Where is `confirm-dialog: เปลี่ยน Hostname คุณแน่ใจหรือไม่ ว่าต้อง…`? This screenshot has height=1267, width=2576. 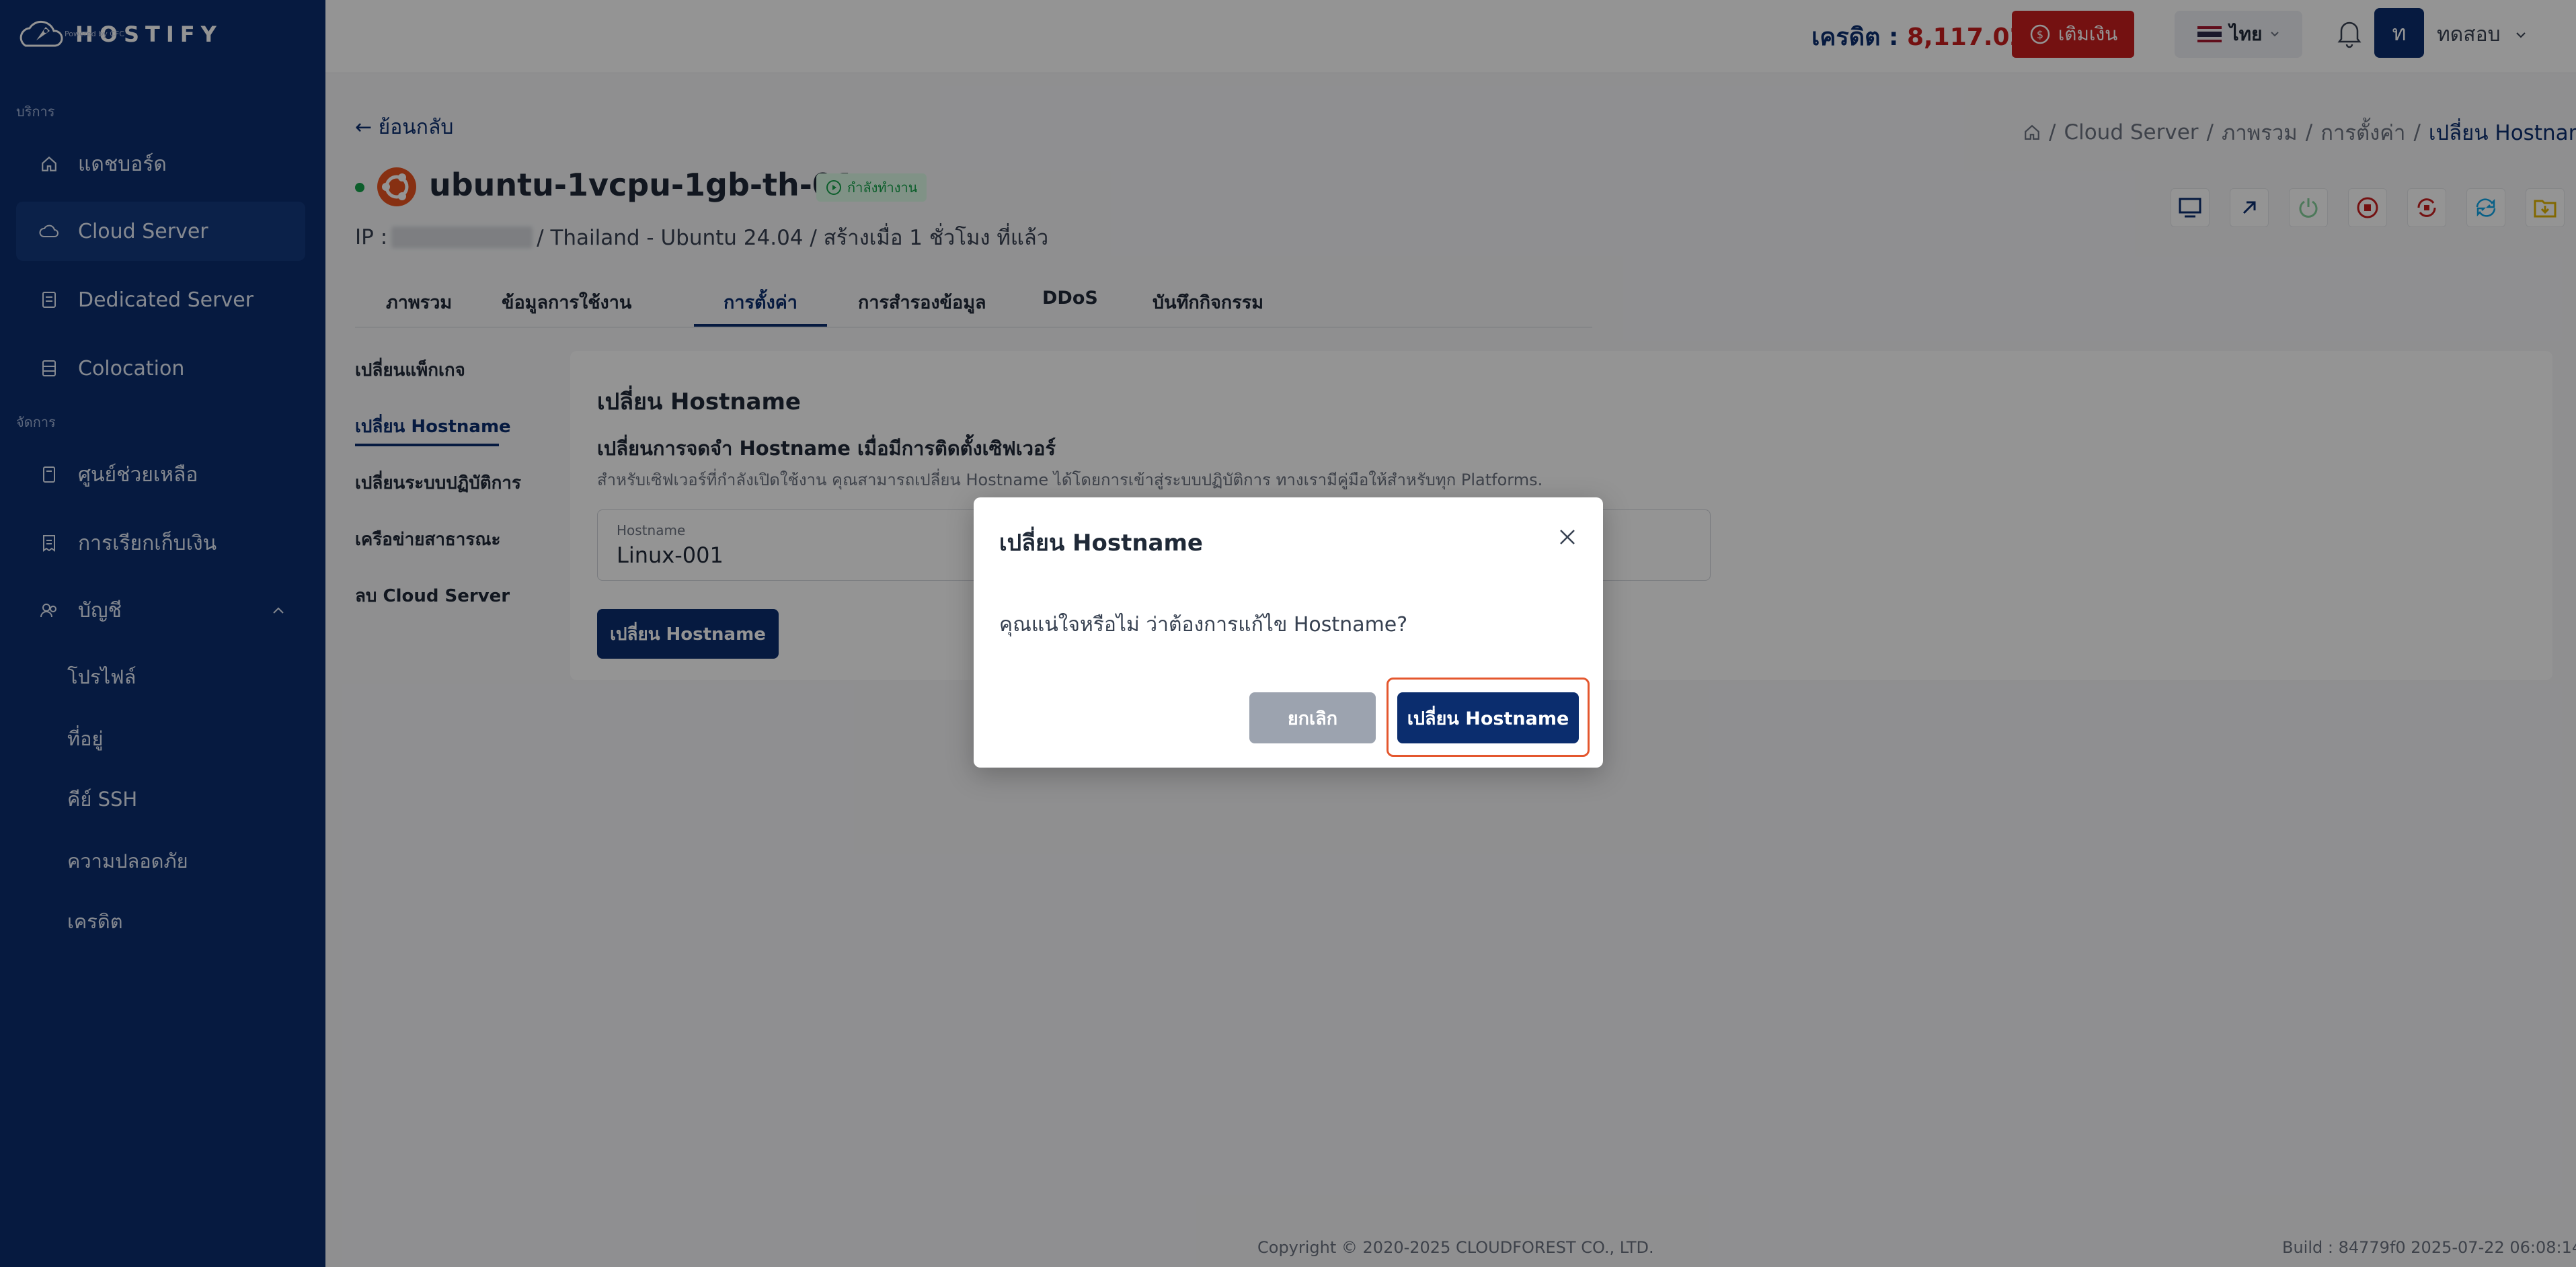
confirm-dialog: เปลี่ยน Hostname คุณแน่ใจหรือไม่ ว่าต้อง… is located at coordinates (1288, 632).